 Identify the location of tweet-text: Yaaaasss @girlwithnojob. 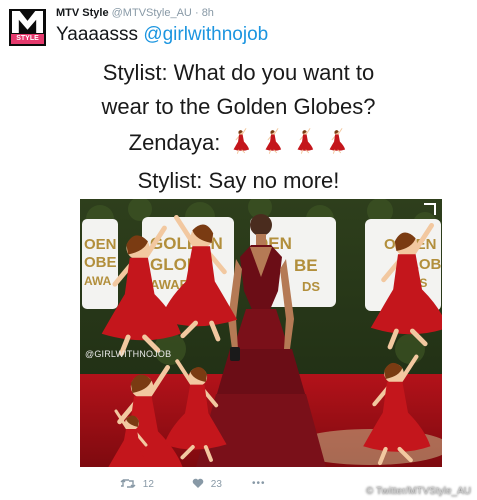
(162, 35).